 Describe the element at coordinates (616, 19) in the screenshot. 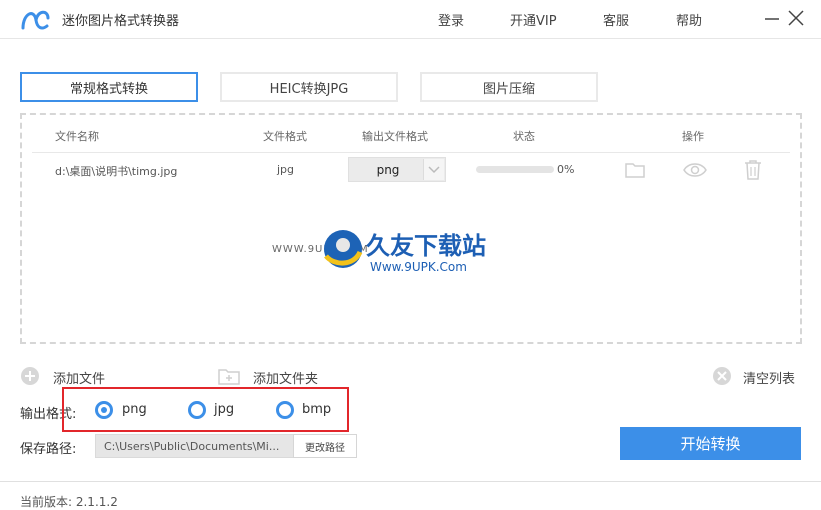

I see `service-link: 客服` at that location.